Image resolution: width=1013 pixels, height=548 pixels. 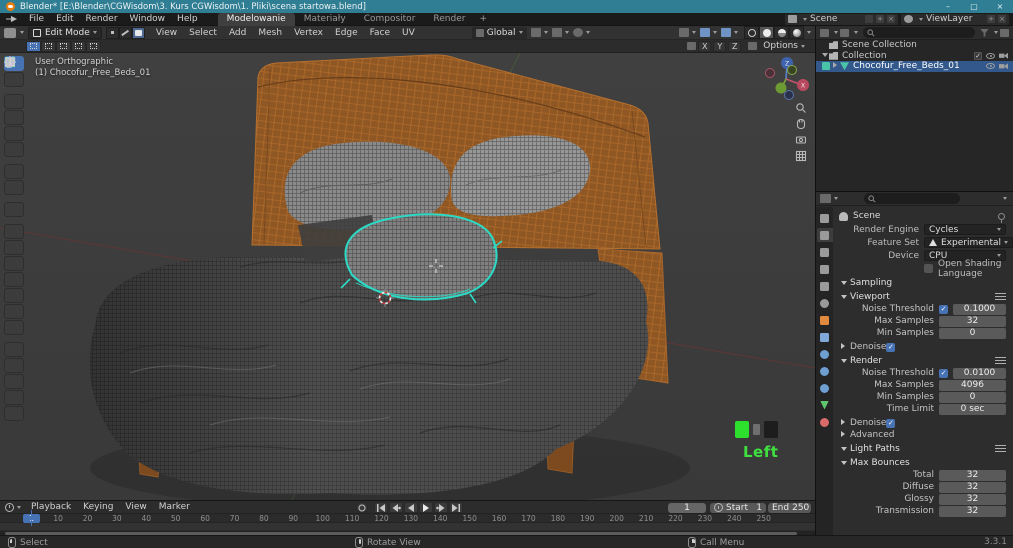 I want to click on value-slider: 32, so click(x=972, y=511).